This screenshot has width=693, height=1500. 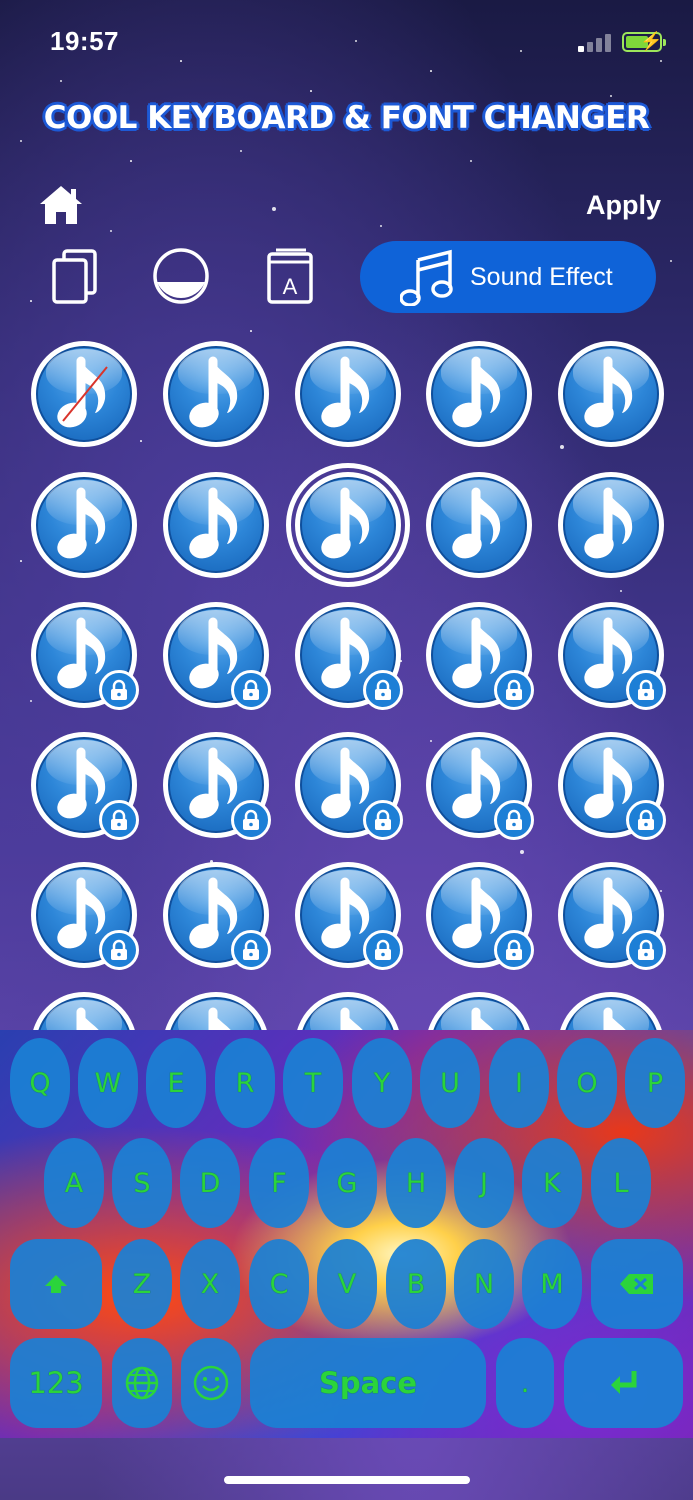 What do you see at coordinates (56, 1284) in the screenshot?
I see `shift-key` at bounding box center [56, 1284].